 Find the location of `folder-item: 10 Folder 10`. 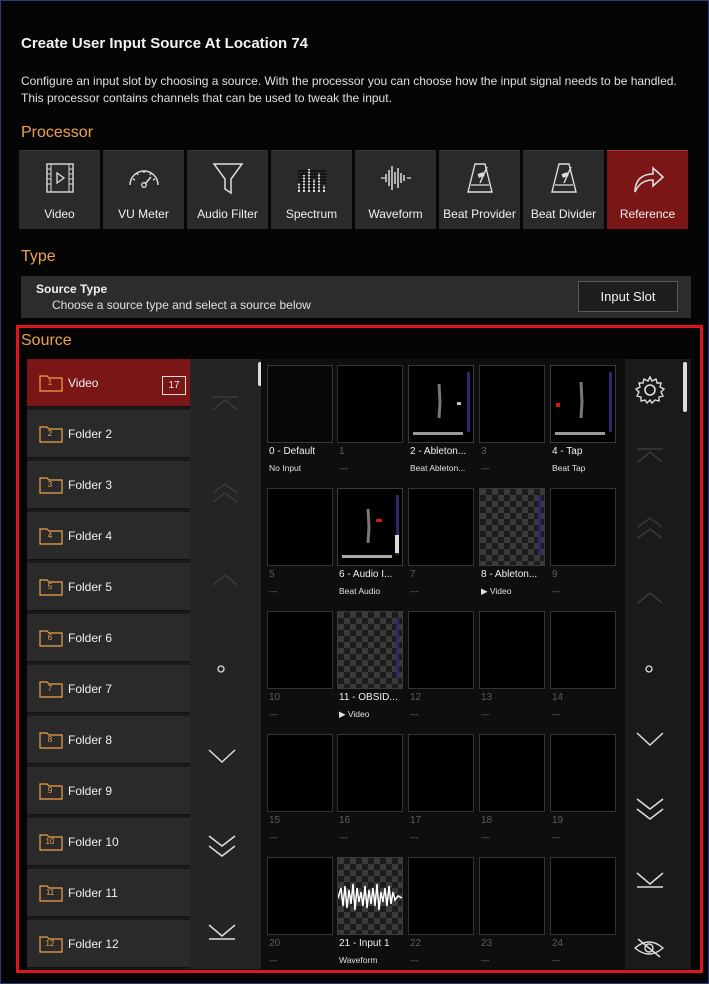

folder-item: 10 Folder 10 is located at coordinates (108, 842).